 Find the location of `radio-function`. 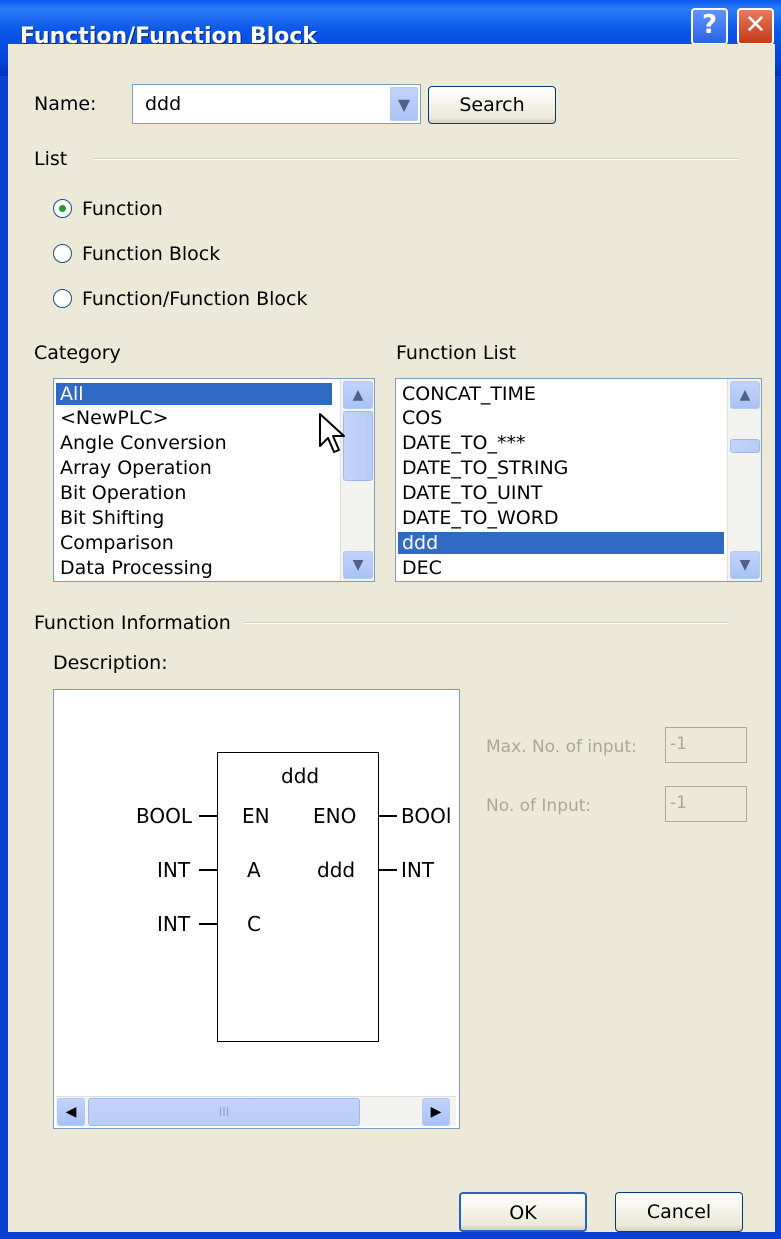

radio-function is located at coordinates (62, 208).